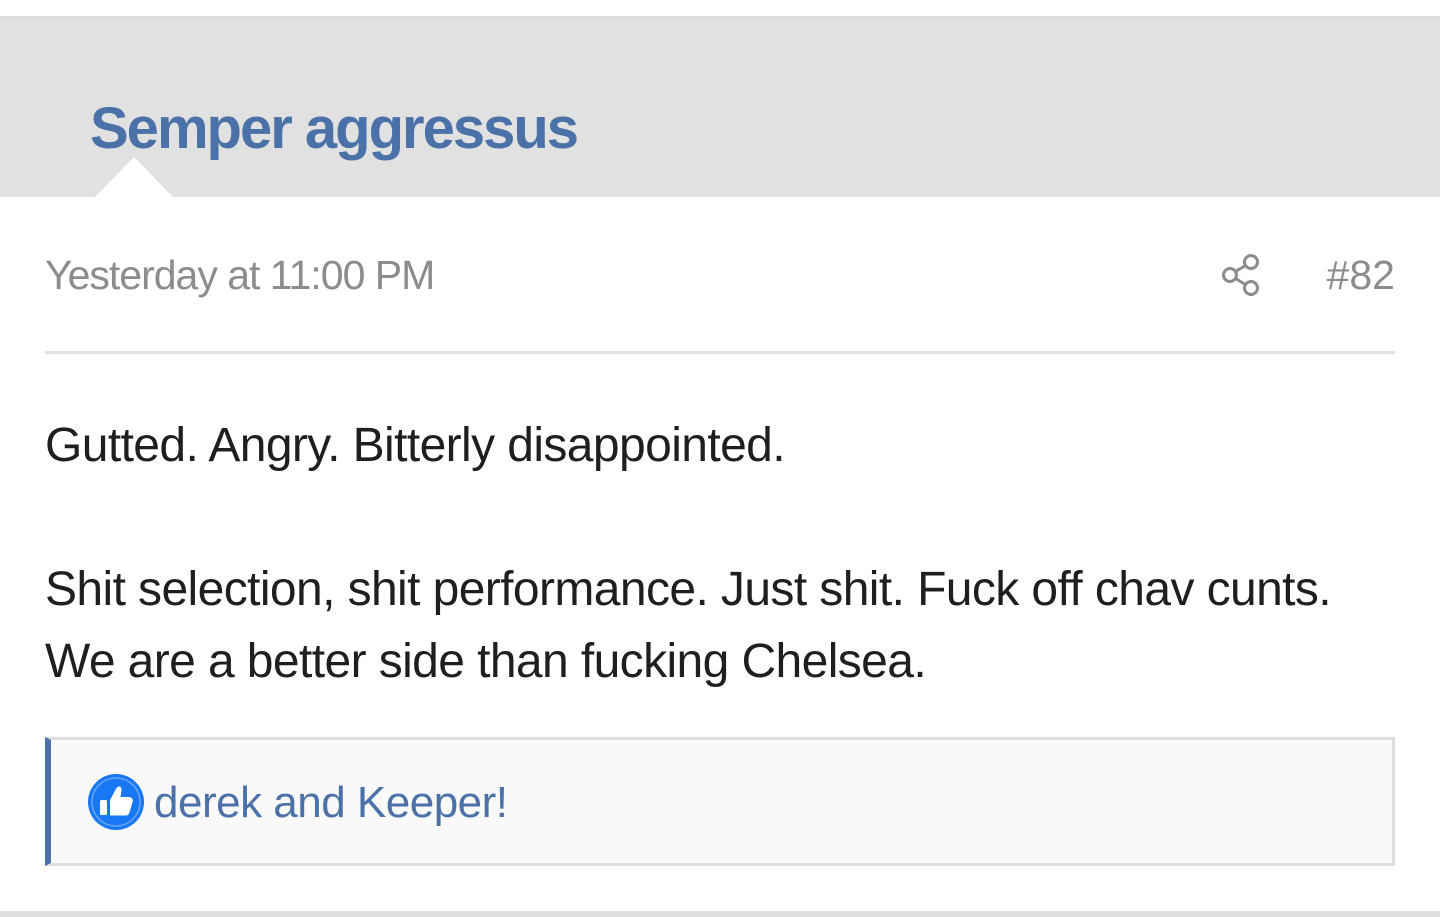  Describe the element at coordinates (1361, 275) in the screenshot. I see `post-number-link: #82` at that location.